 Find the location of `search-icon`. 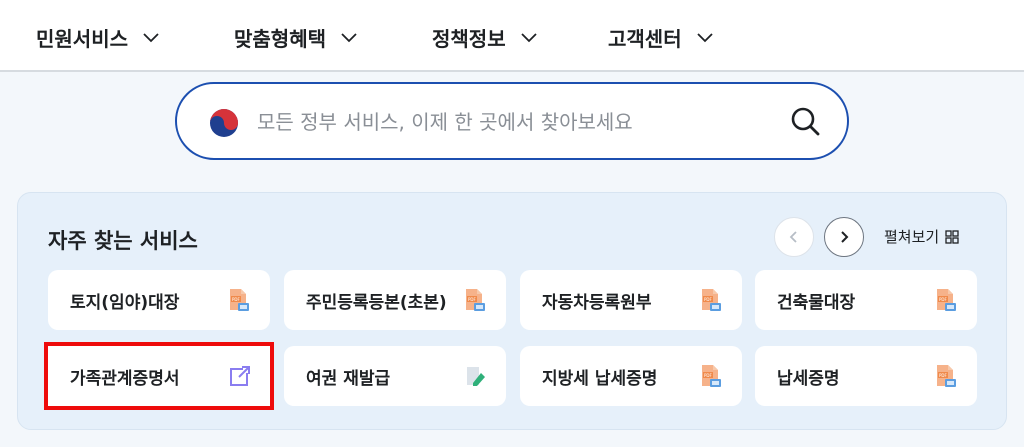

search-icon is located at coordinates (805, 121).